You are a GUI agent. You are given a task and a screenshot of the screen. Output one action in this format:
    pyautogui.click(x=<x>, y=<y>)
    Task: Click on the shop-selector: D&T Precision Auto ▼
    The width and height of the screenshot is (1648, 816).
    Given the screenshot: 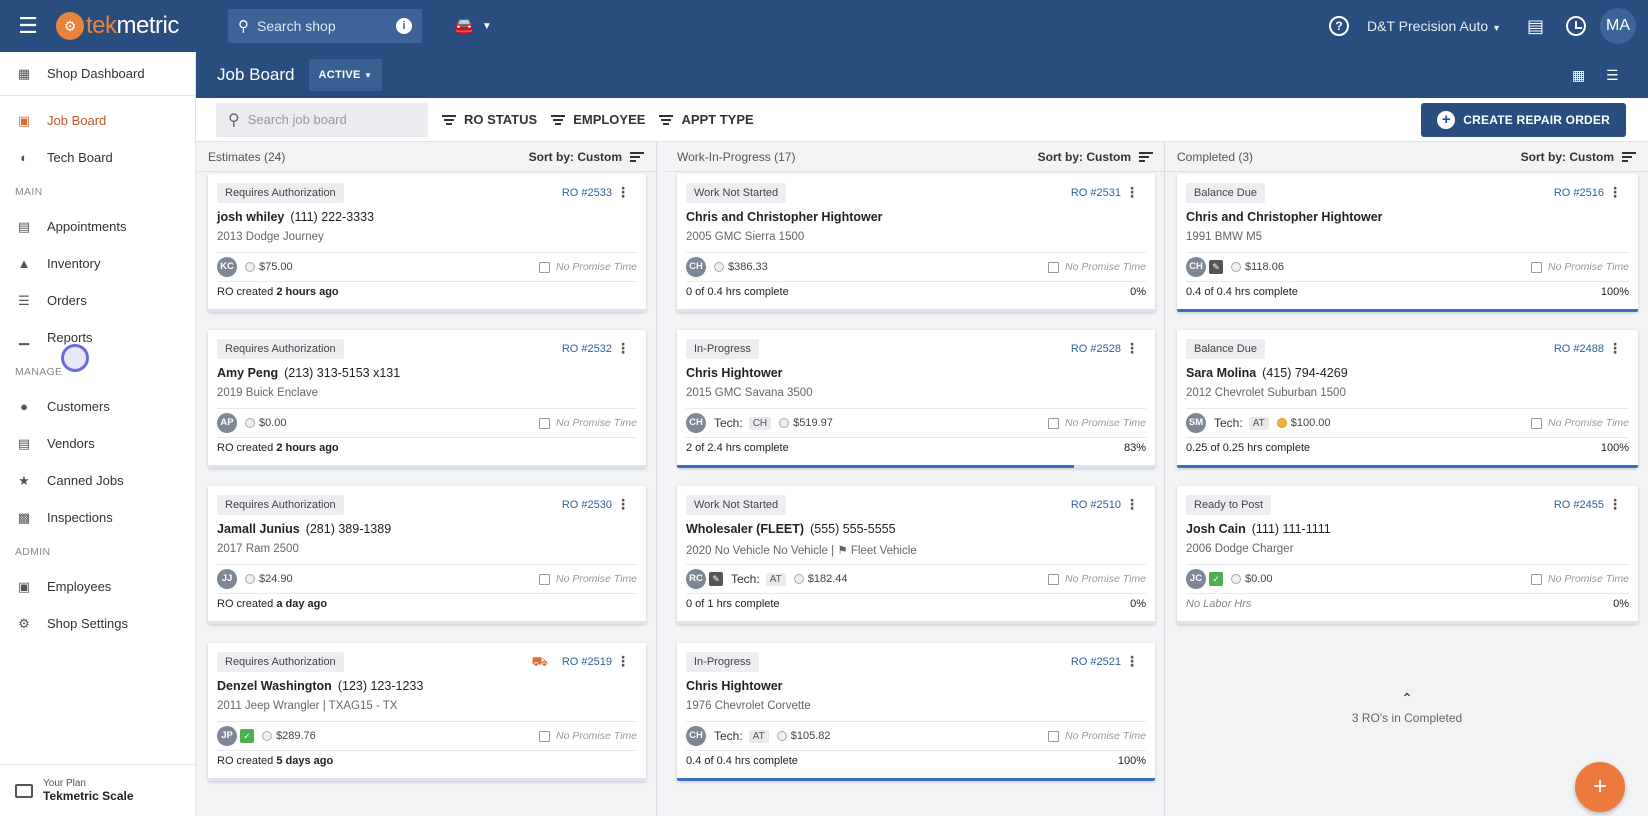 What is the action you would take?
    pyautogui.click(x=1434, y=26)
    